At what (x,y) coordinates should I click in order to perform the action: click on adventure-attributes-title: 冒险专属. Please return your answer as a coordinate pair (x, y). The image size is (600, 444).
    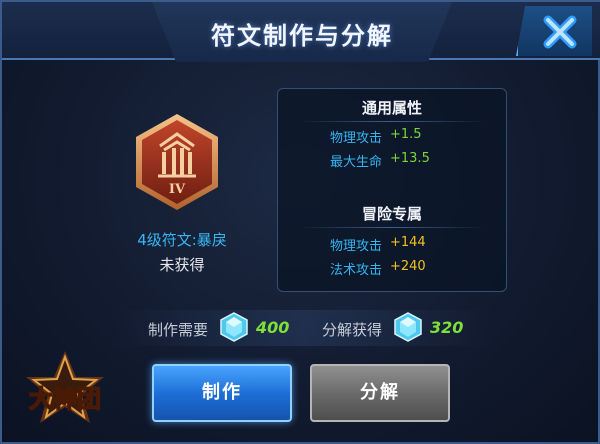
    Looking at the image, I should click on (391, 214).